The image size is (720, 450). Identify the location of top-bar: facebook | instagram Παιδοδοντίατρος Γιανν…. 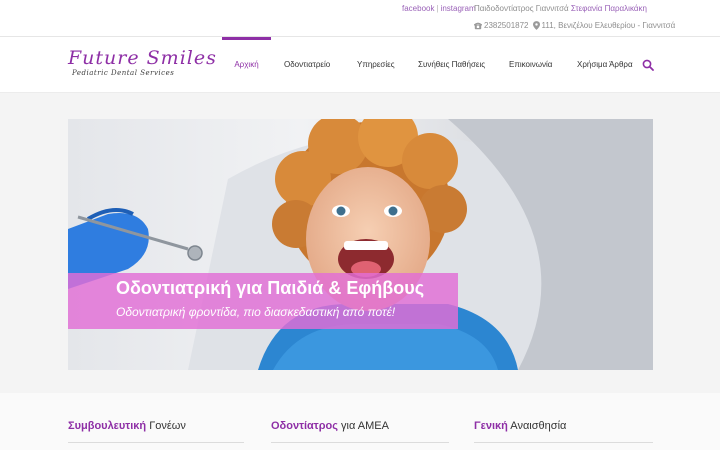
(360, 18).